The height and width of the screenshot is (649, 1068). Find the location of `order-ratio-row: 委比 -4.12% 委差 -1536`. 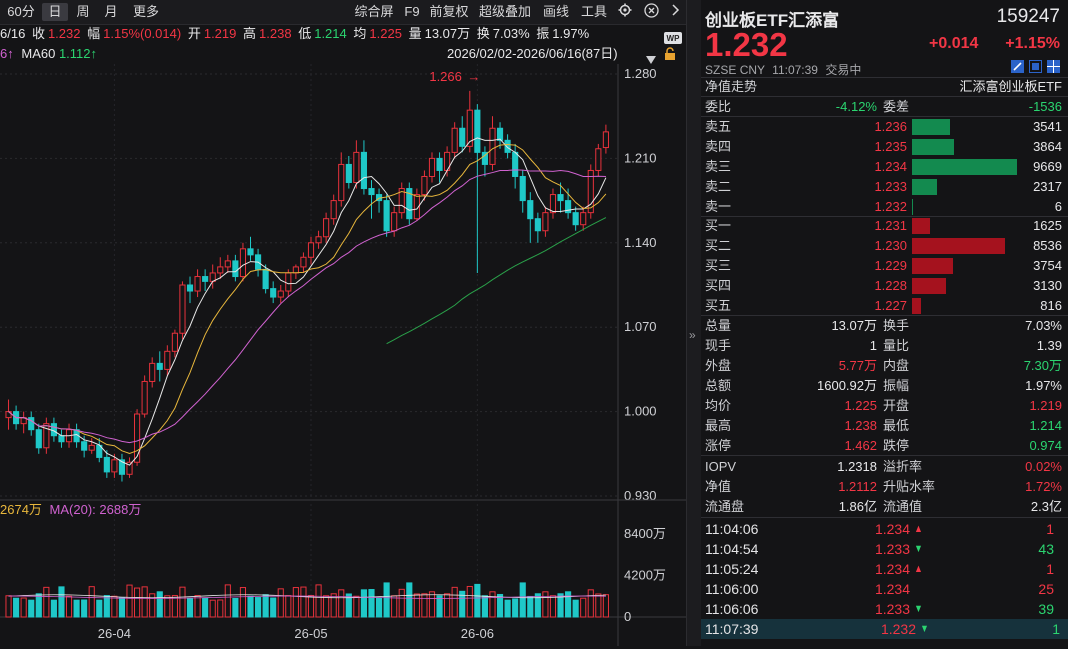

order-ratio-row: 委比 -4.12% 委差 -1536 is located at coordinates (881, 107).